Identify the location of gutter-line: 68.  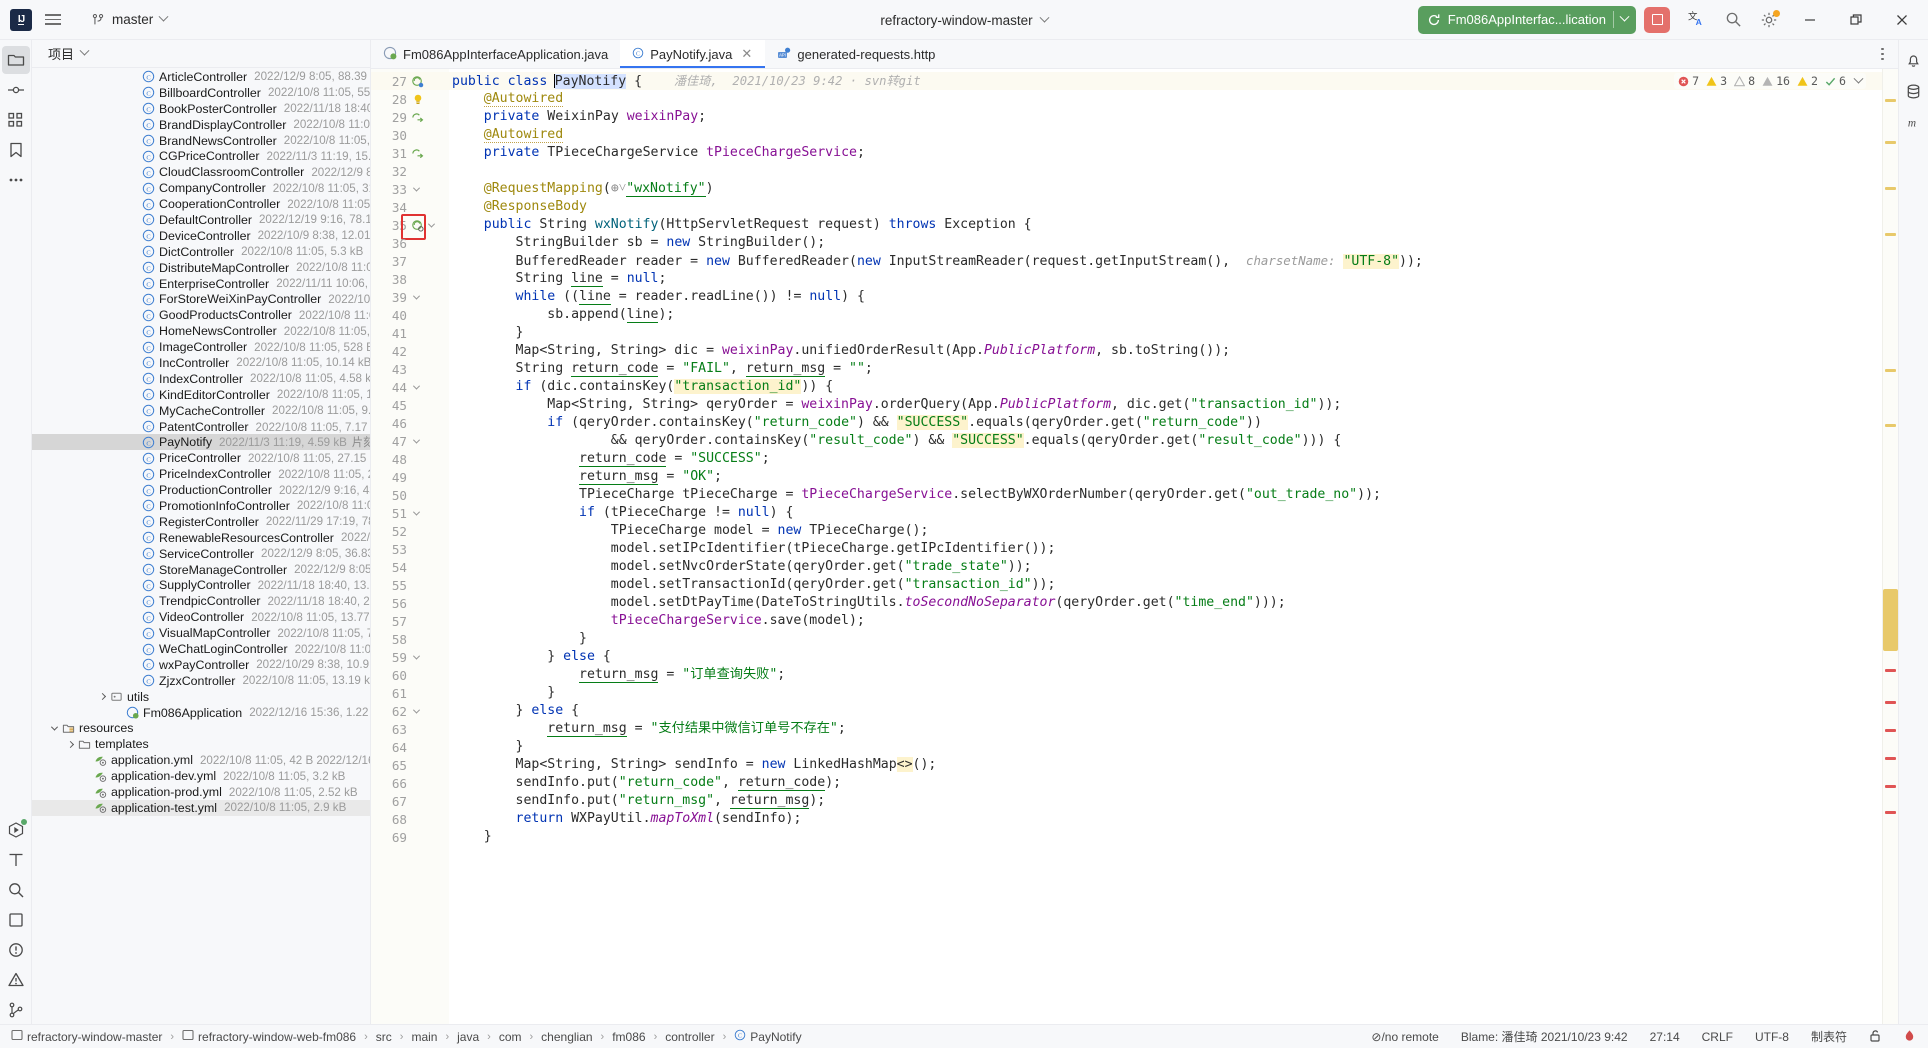
(410, 819).